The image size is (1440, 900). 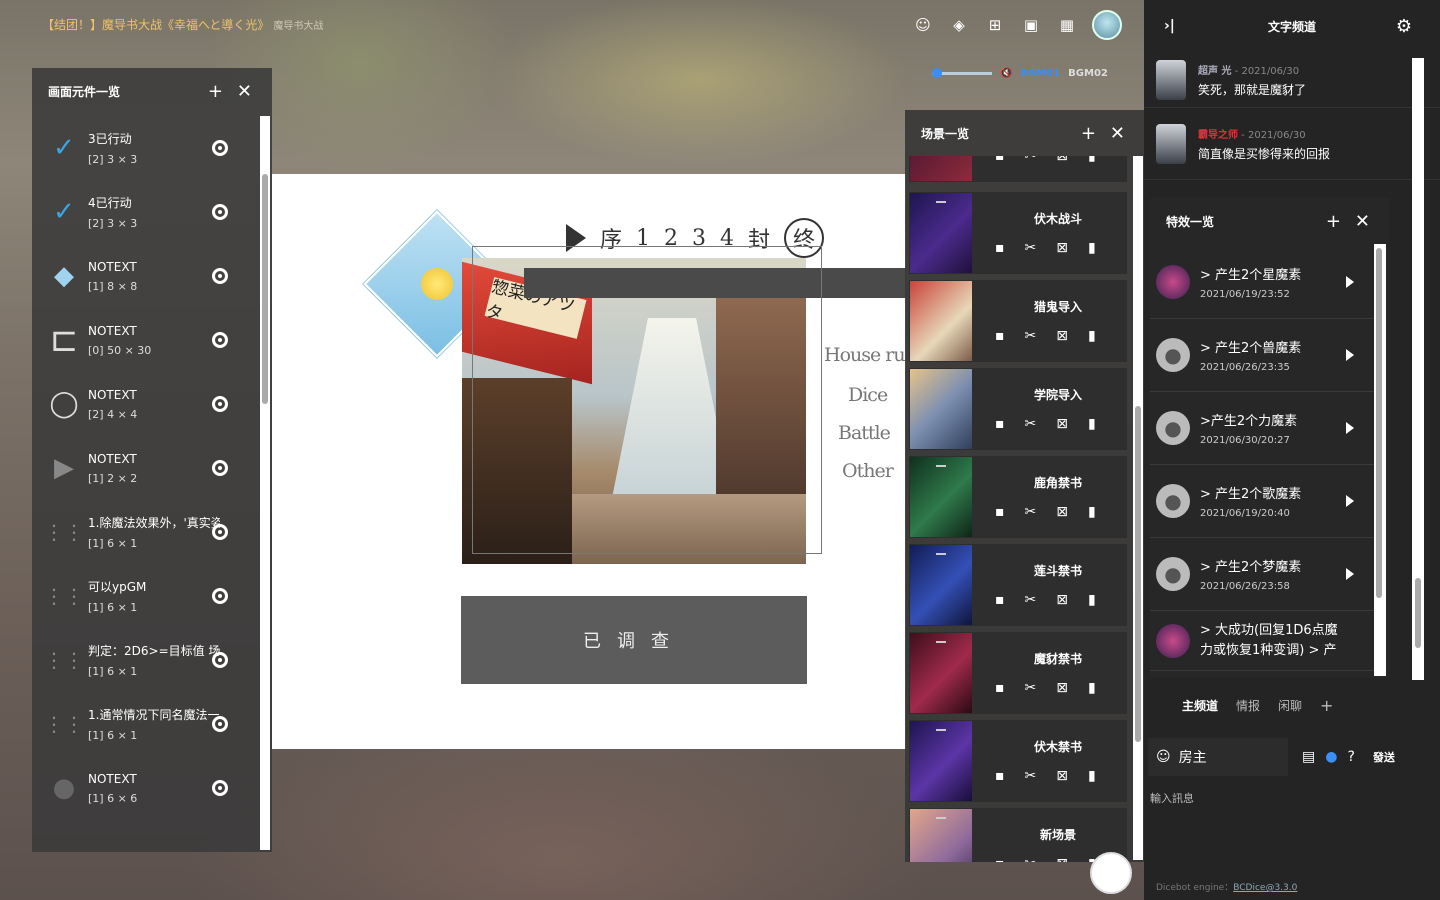 What do you see at coordinates (1018, 497) in the screenshot?
I see `scene-row: 鹿角禁书 ▪ ✂ ⊠ ▮` at bounding box center [1018, 497].